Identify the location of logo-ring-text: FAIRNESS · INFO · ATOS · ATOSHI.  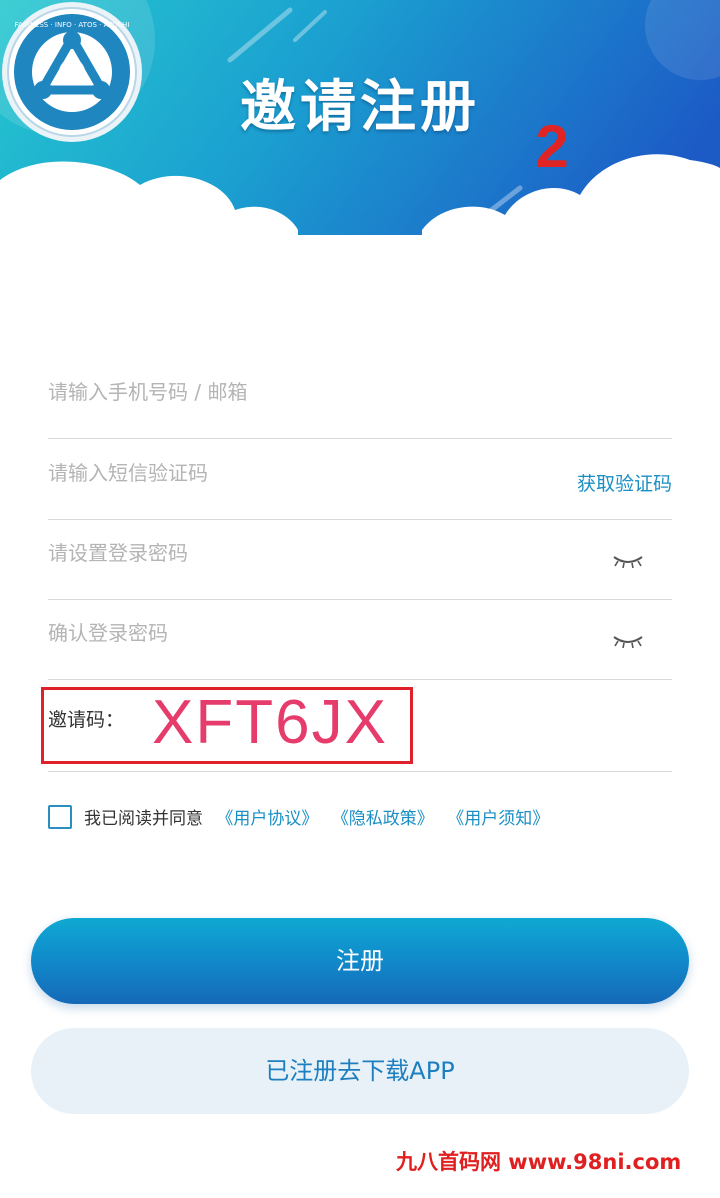
(72, 25).